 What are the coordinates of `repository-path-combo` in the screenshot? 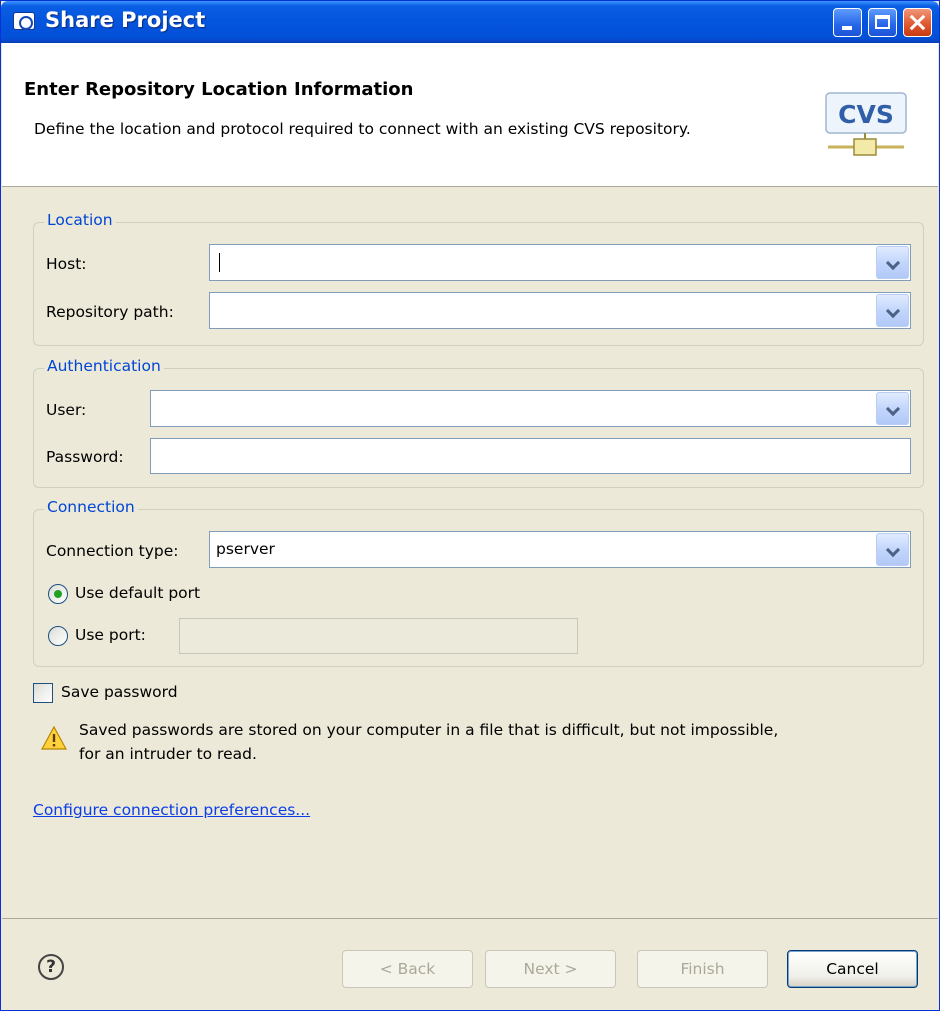 It's located at (560, 310).